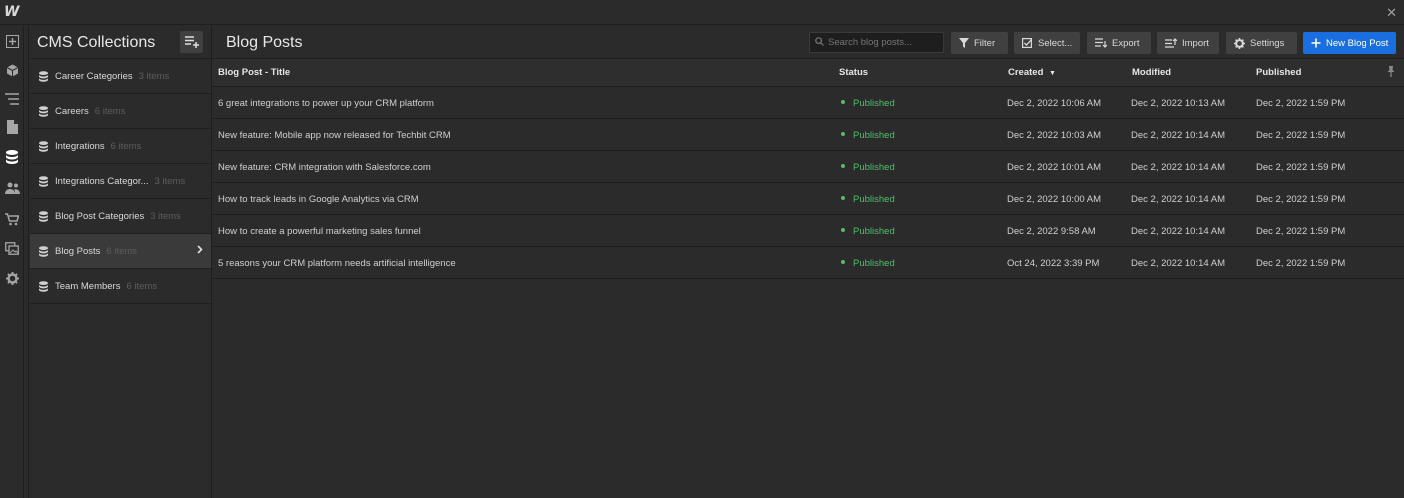  I want to click on add-collection-button, so click(191, 42).